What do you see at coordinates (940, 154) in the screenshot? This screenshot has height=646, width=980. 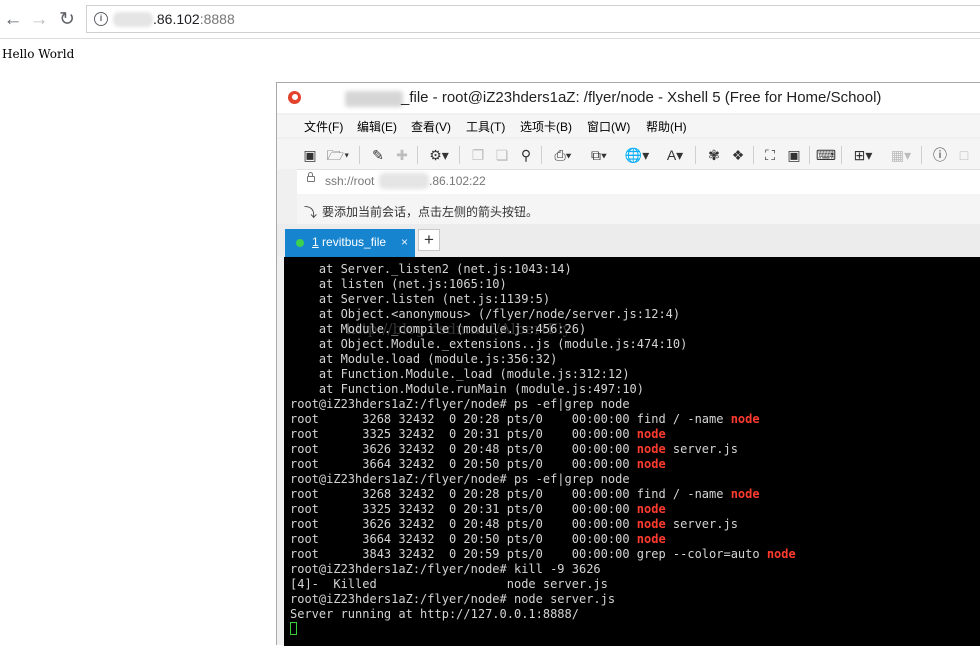 I see `help-icon: ⓘ` at bounding box center [940, 154].